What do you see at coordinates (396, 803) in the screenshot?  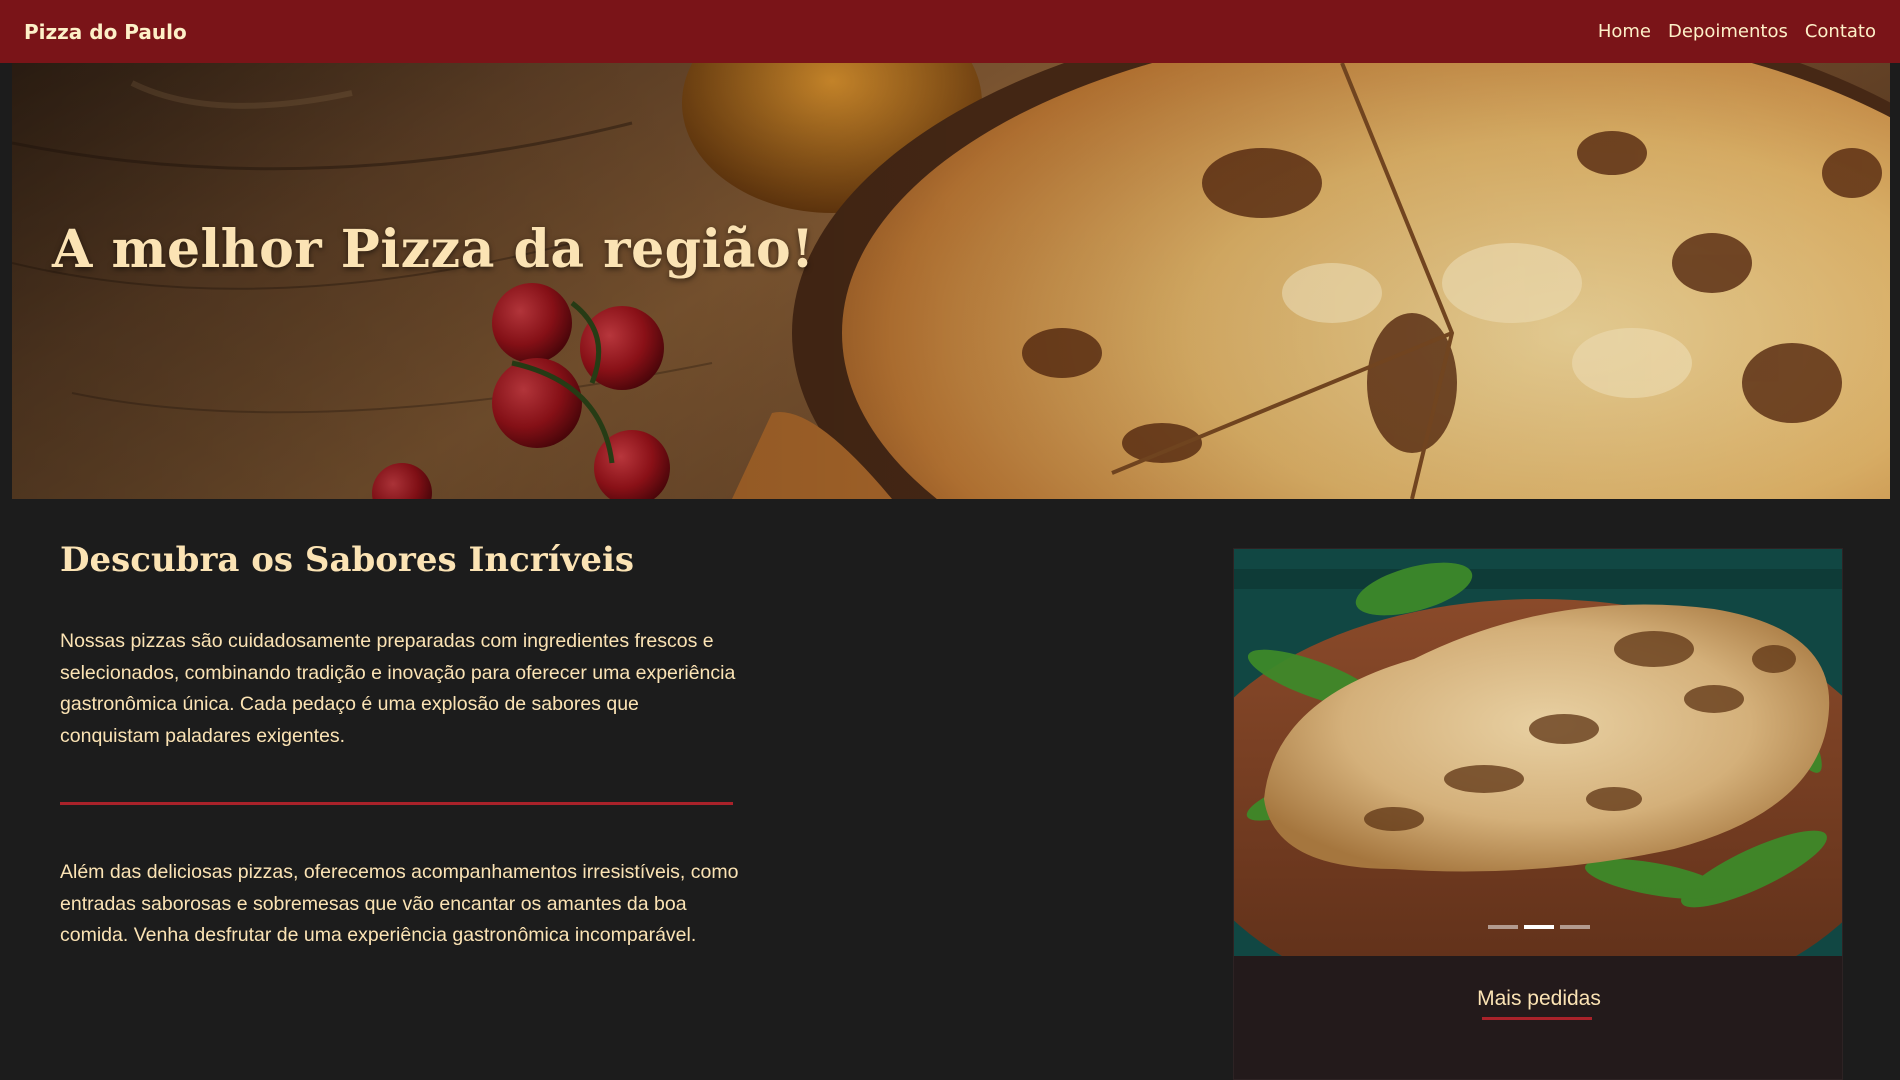 I see `section-divider` at bounding box center [396, 803].